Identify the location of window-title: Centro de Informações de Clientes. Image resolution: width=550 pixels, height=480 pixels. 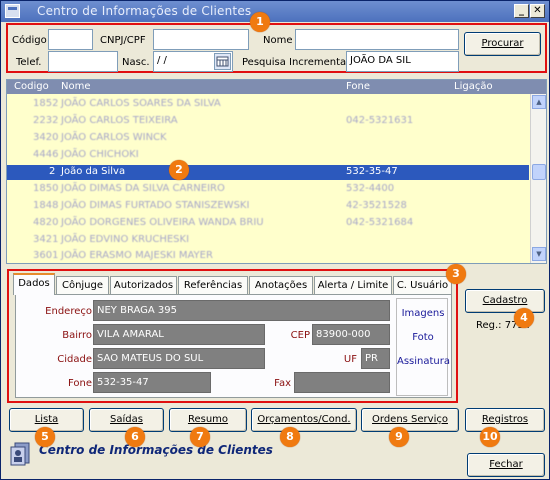
(144, 11).